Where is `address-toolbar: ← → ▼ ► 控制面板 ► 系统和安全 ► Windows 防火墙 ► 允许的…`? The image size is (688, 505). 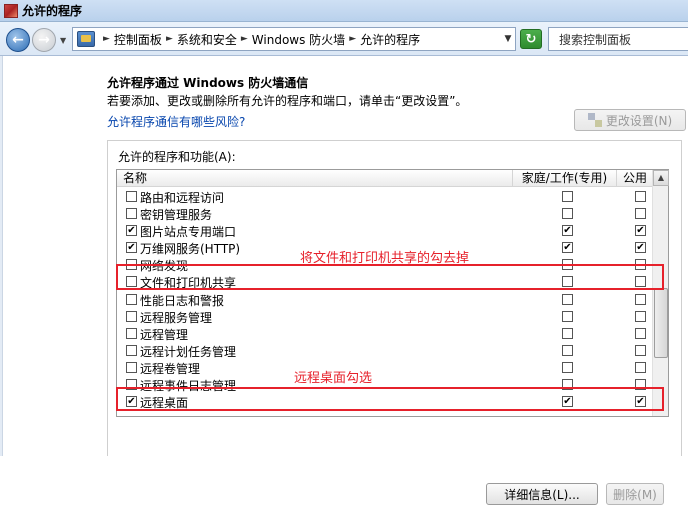 address-toolbar: ← → ▼ ► 控制面板 ► 系统和安全 ► Windows 防火墙 ► 允许的… is located at coordinates (344, 39).